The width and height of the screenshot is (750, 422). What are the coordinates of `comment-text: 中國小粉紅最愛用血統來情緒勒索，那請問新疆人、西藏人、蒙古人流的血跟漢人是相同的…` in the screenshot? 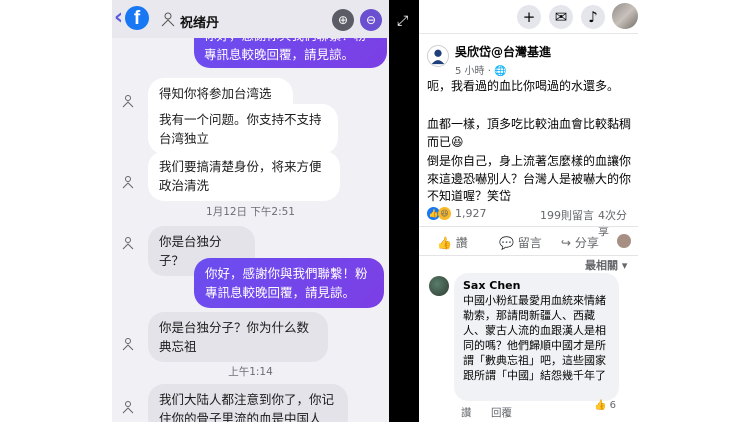 It's located at (534, 338).